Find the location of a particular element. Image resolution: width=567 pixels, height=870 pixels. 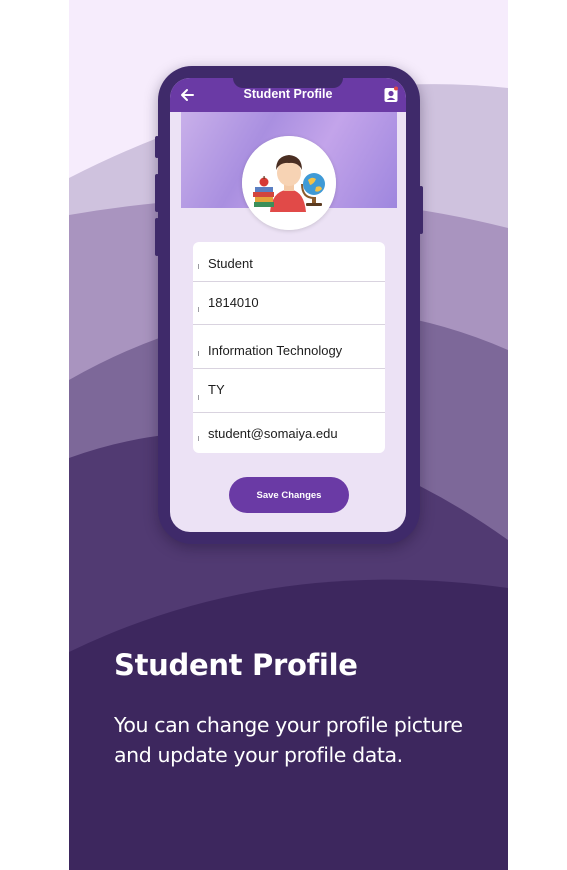

name-field-value: Student is located at coordinates (230, 263).